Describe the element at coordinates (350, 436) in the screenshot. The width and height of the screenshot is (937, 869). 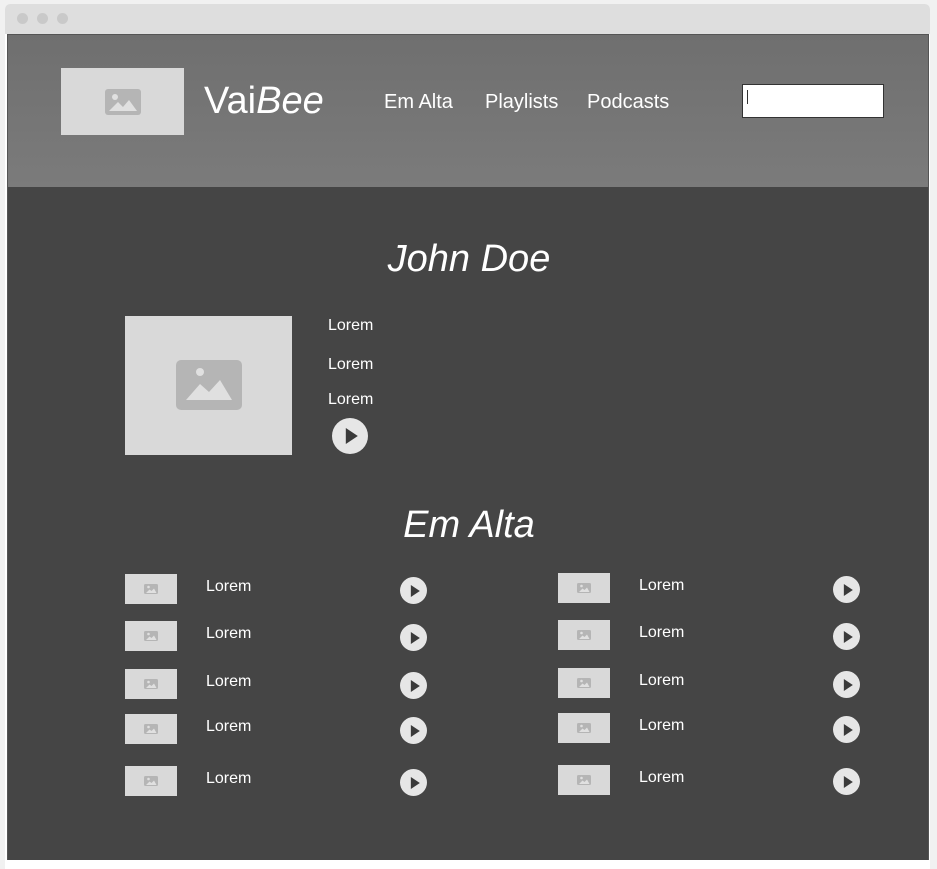
I see `profile-play-button` at that location.